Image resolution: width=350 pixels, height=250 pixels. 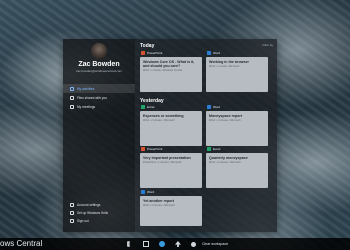 What do you see at coordinates (99, 221) in the screenshot?
I see `sidebar-item-sign-out: Sign out` at bounding box center [99, 221].